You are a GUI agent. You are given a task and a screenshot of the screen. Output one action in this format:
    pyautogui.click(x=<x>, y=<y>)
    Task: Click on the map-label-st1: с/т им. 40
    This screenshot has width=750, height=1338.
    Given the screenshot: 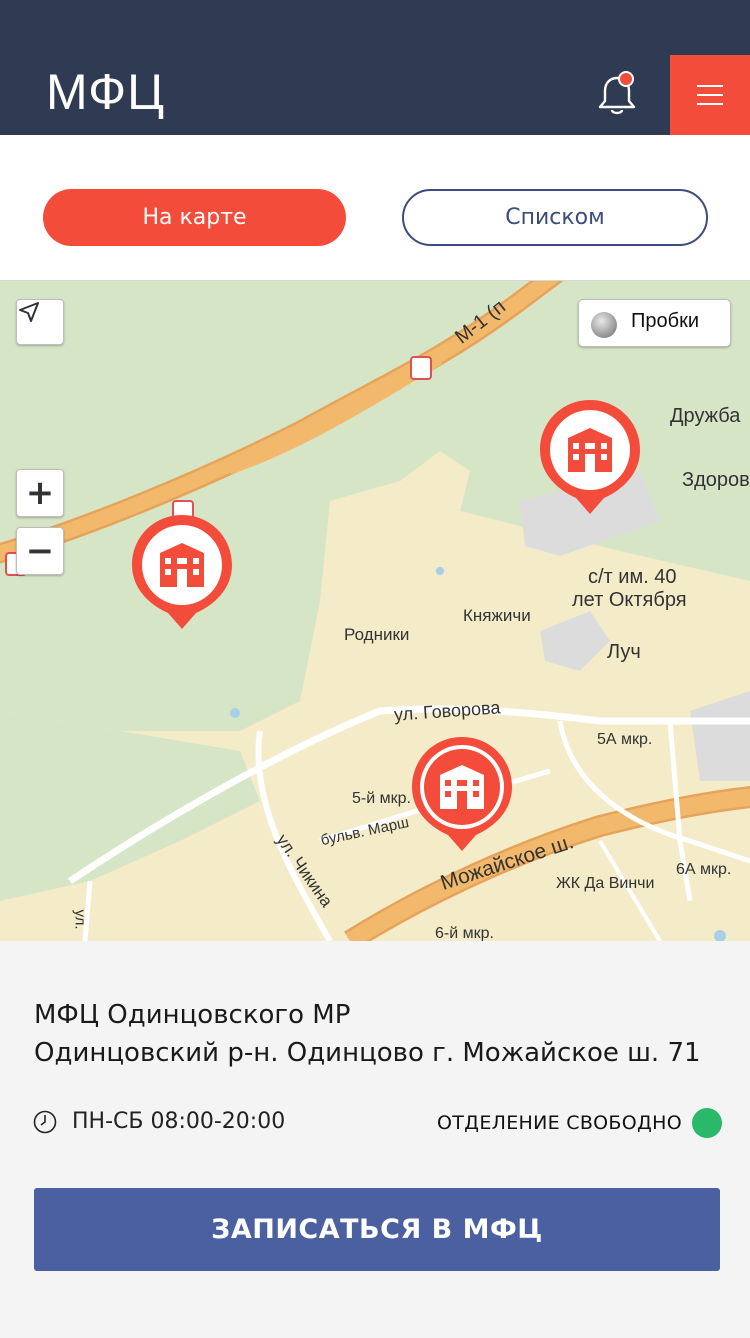 What is the action you would take?
    pyautogui.click(x=632, y=577)
    